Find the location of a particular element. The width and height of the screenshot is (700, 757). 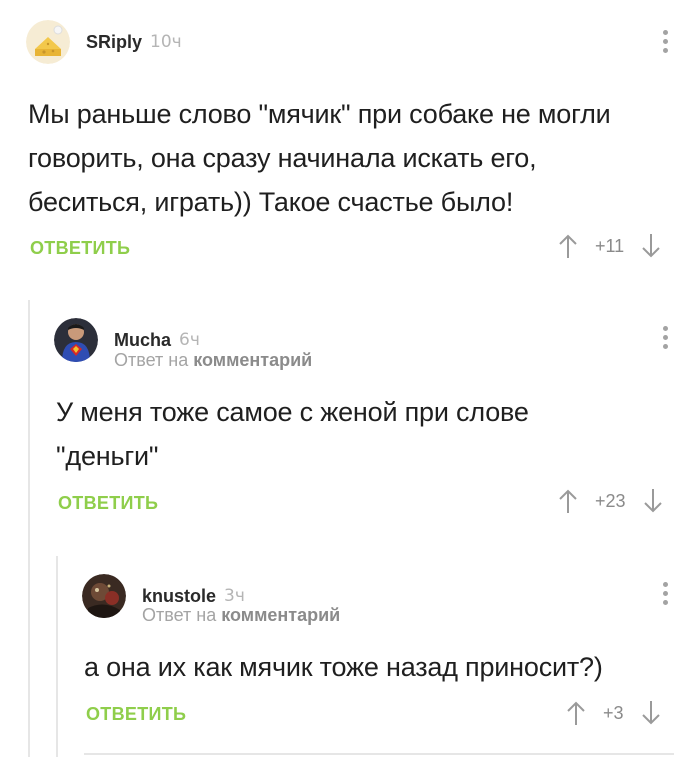

comment-text-line: беситься, играть)) Такое счастье было! is located at coordinates (271, 202).